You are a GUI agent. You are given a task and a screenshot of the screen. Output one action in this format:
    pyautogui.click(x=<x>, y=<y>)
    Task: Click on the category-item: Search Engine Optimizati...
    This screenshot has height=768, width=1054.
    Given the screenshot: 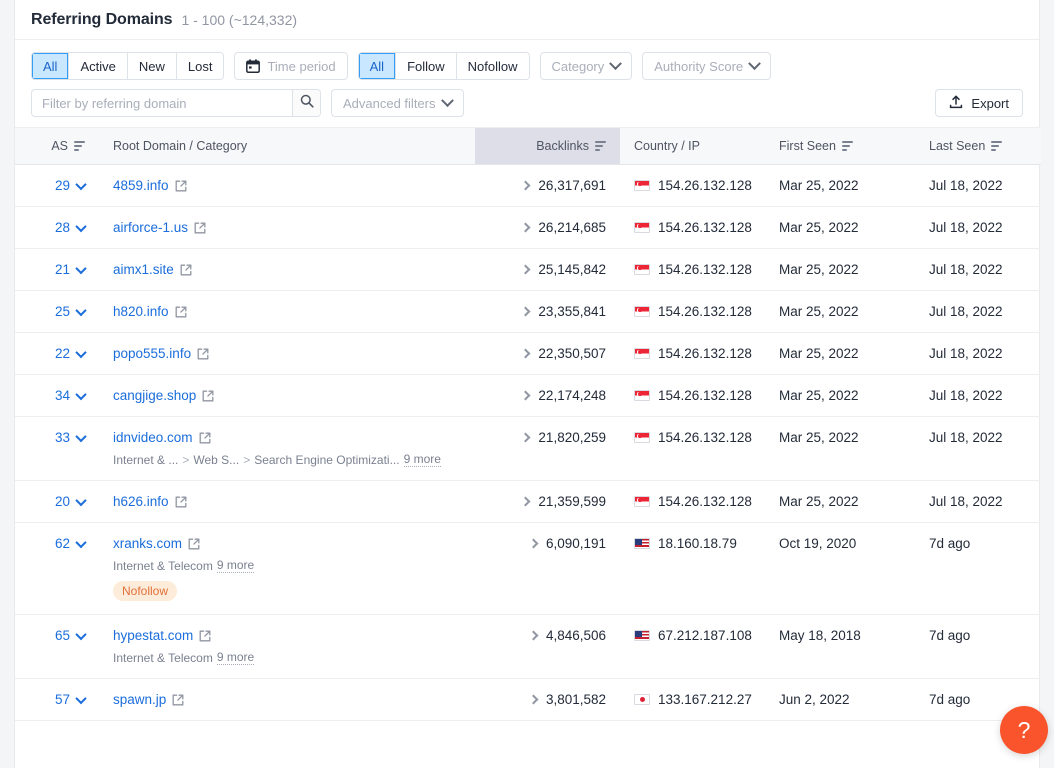 What is the action you would take?
    pyautogui.click(x=326, y=460)
    